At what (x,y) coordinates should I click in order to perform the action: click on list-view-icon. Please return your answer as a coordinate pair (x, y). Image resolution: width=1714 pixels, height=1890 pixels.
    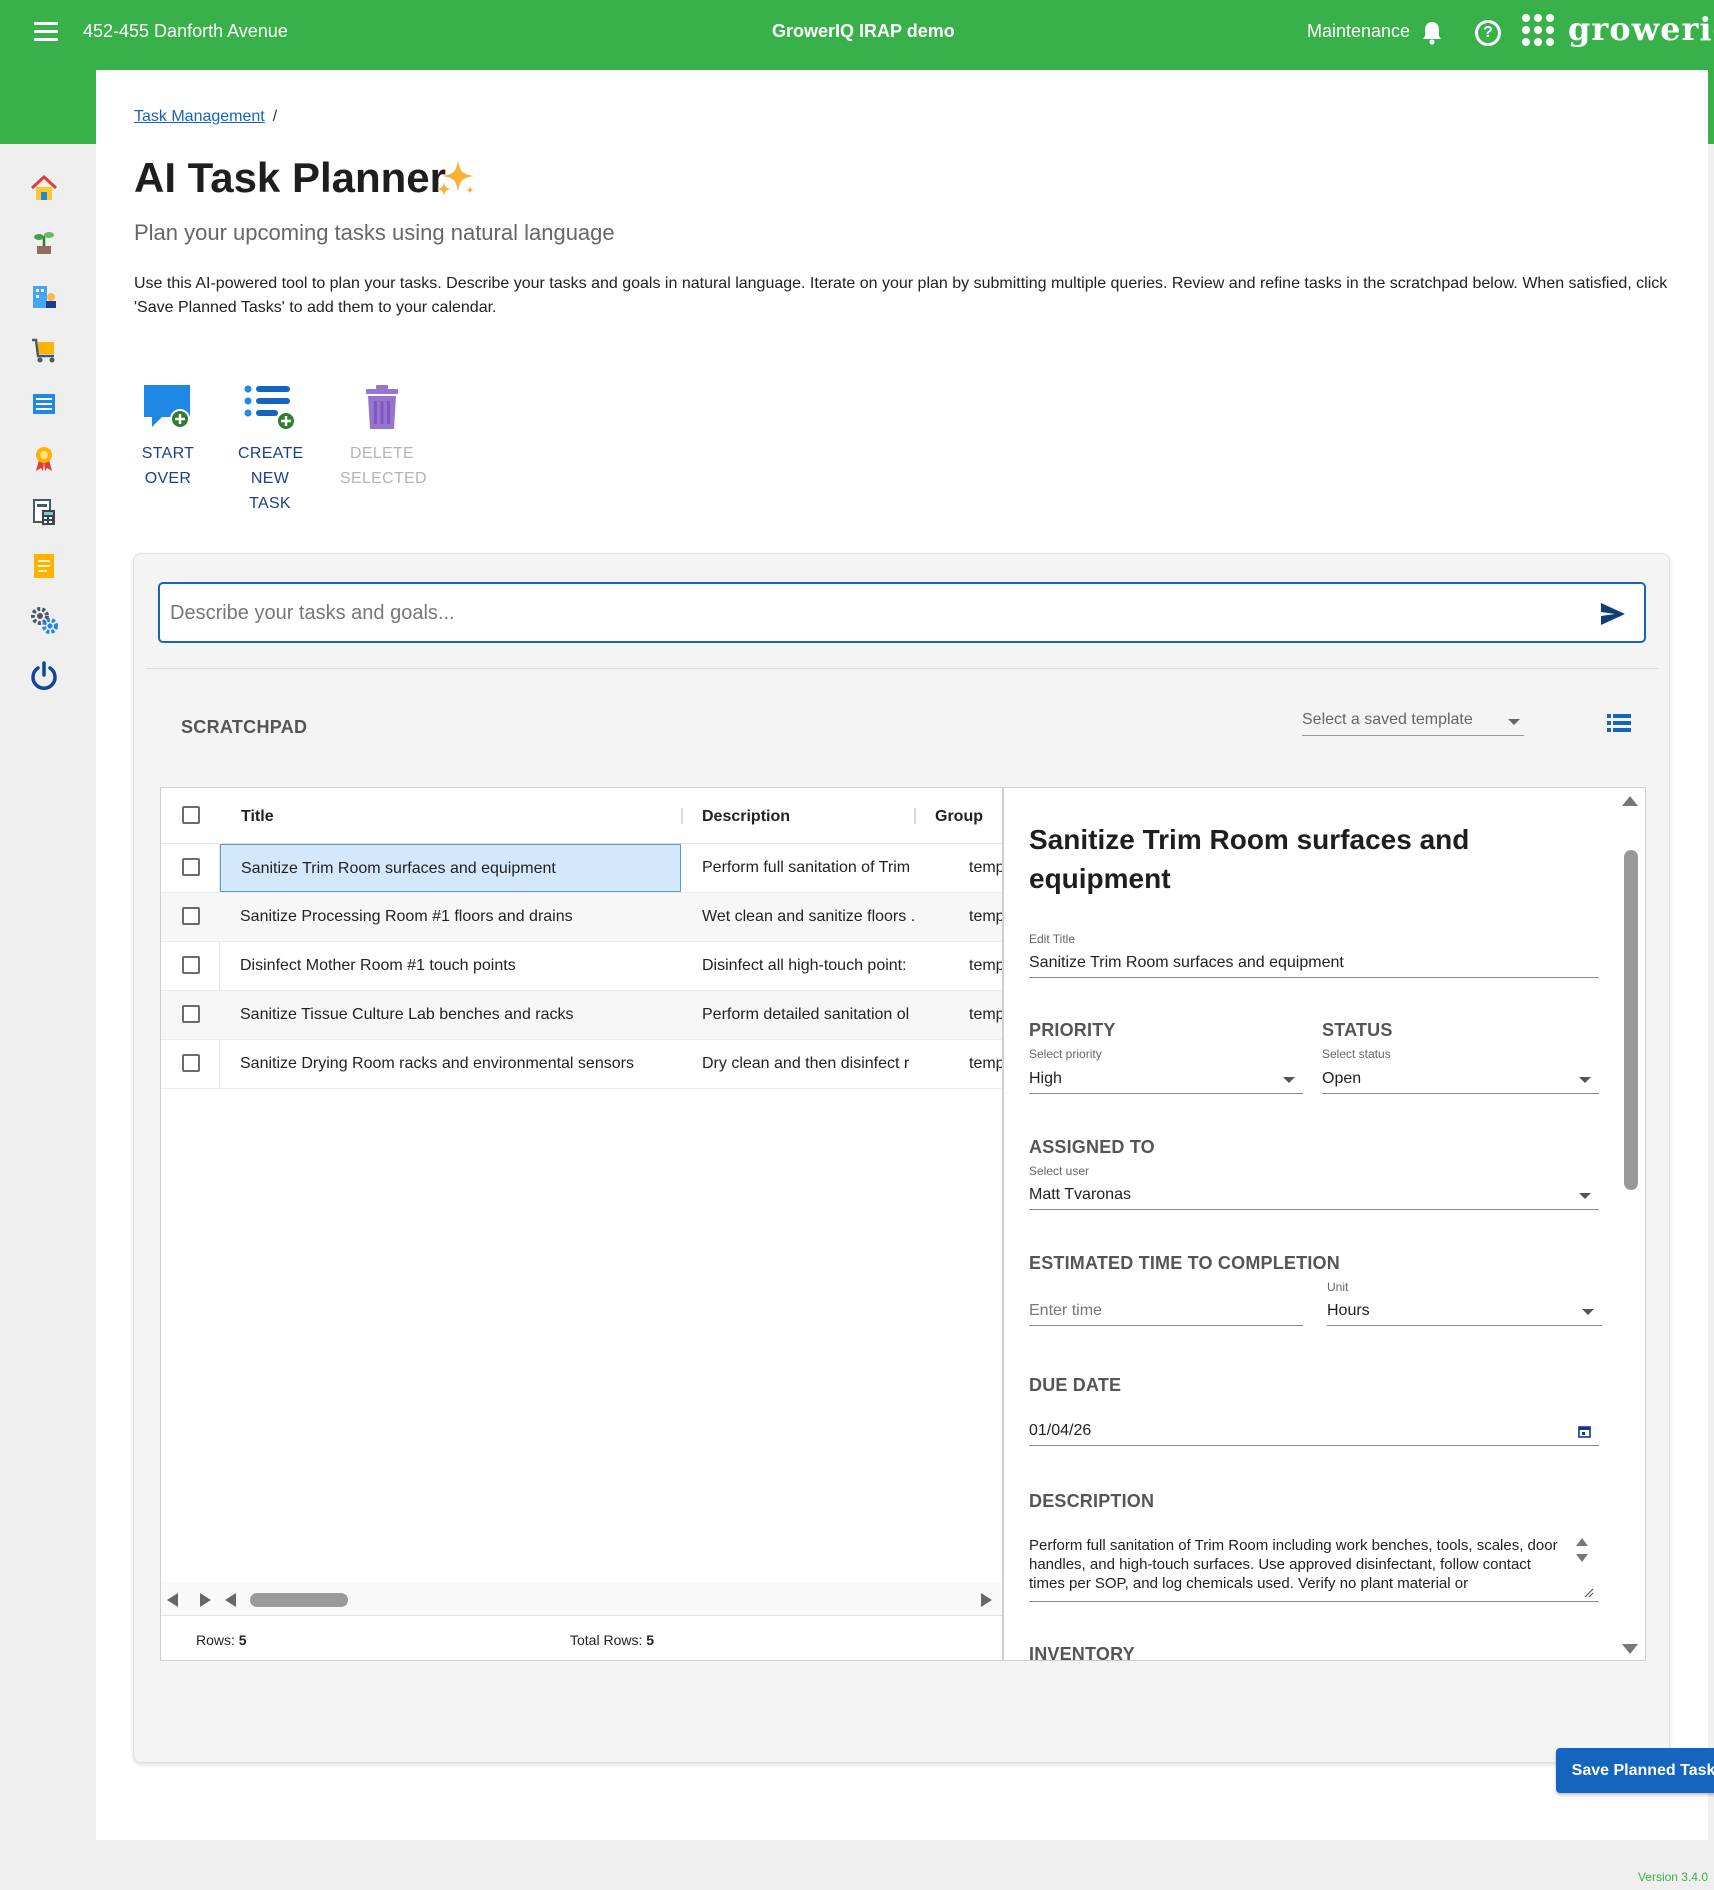
    Looking at the image, I should click on (1619, 723).